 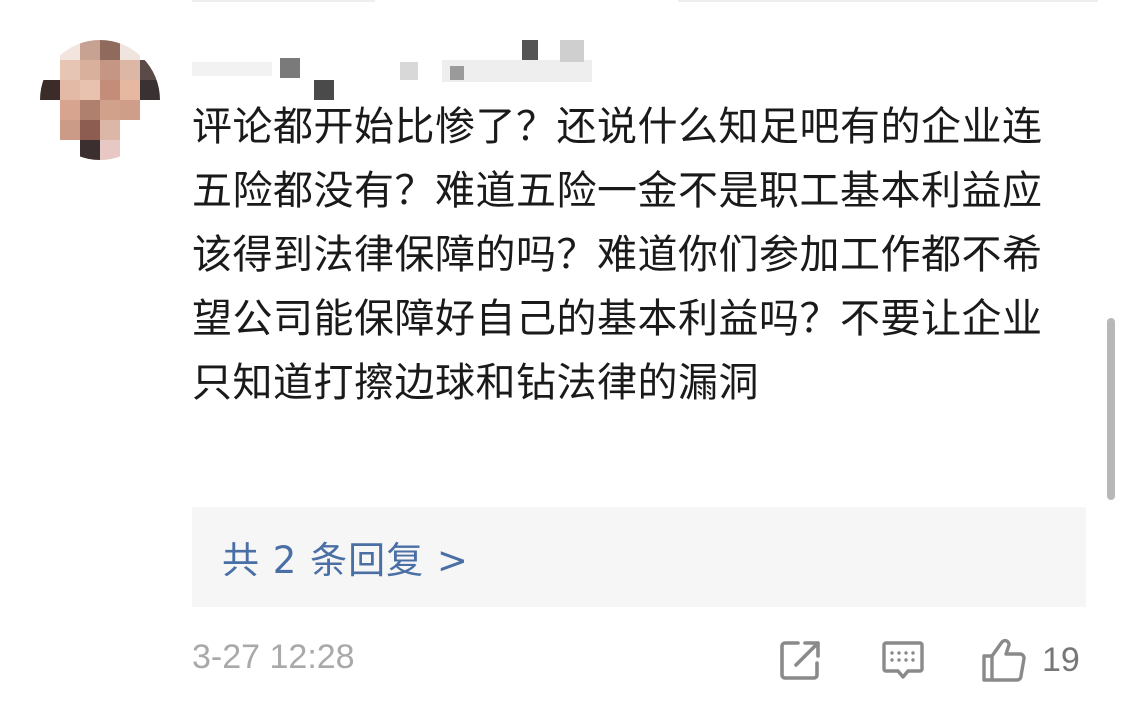 I want to click on top-divider-left, so click(x=283, y=1).